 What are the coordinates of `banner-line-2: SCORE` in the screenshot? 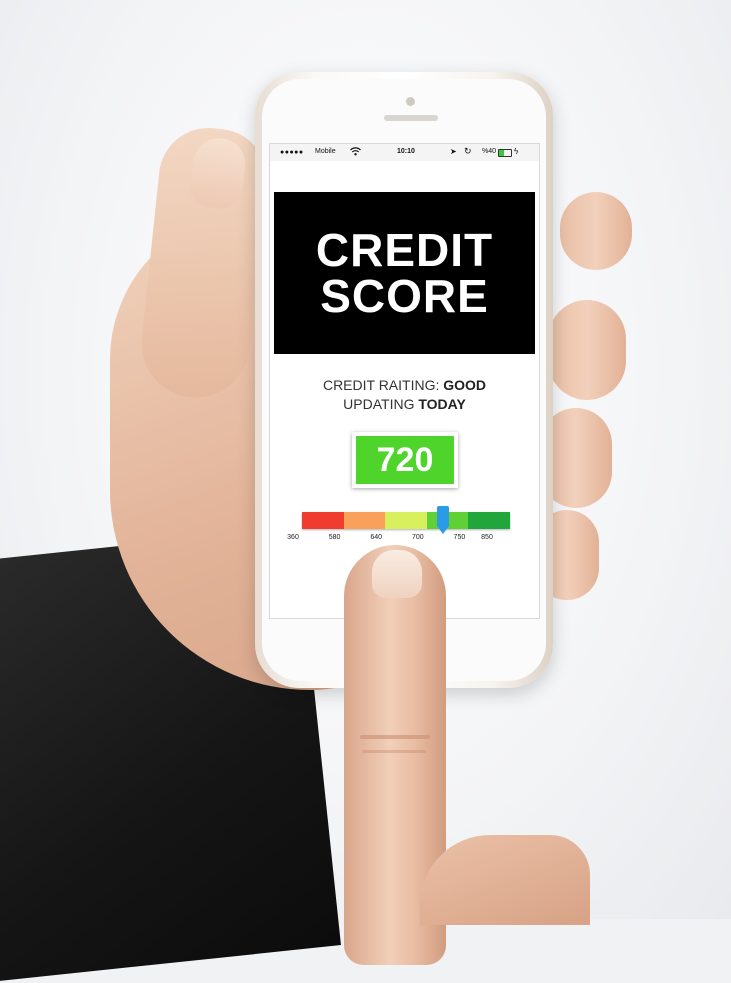 It's located at (404, 296).